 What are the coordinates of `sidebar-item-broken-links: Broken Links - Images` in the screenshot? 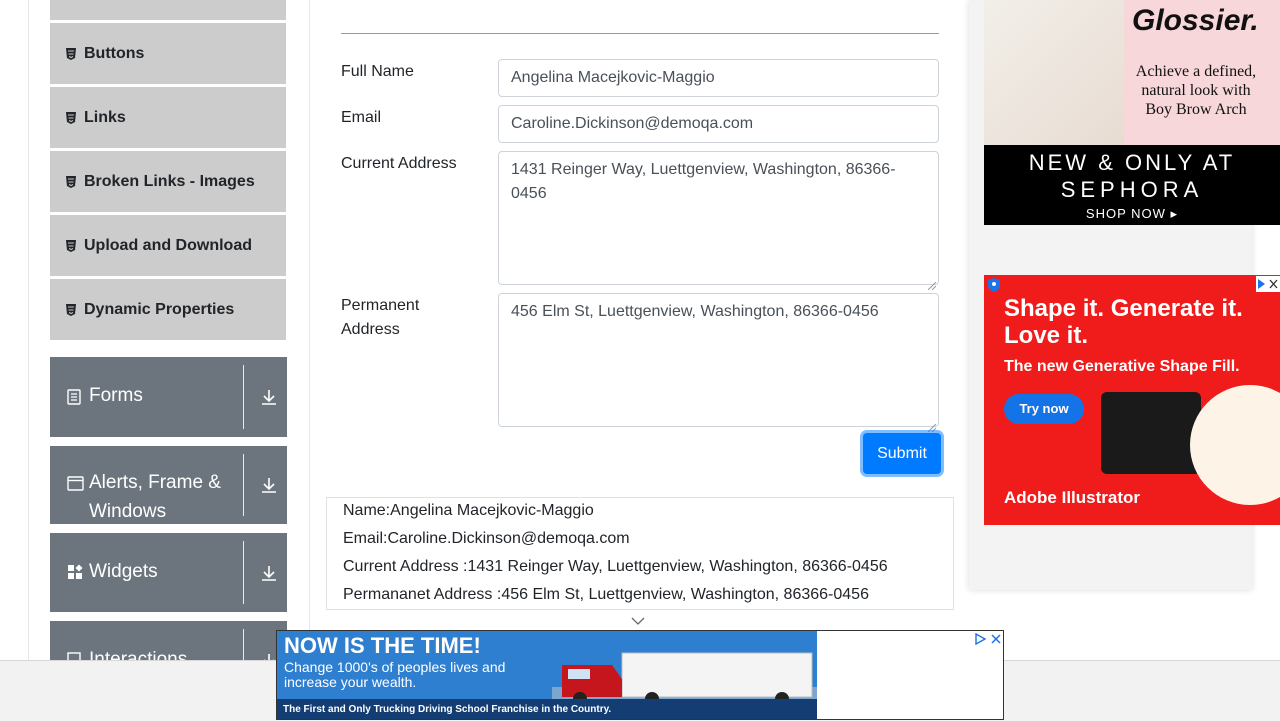 It's located at (168, 181).